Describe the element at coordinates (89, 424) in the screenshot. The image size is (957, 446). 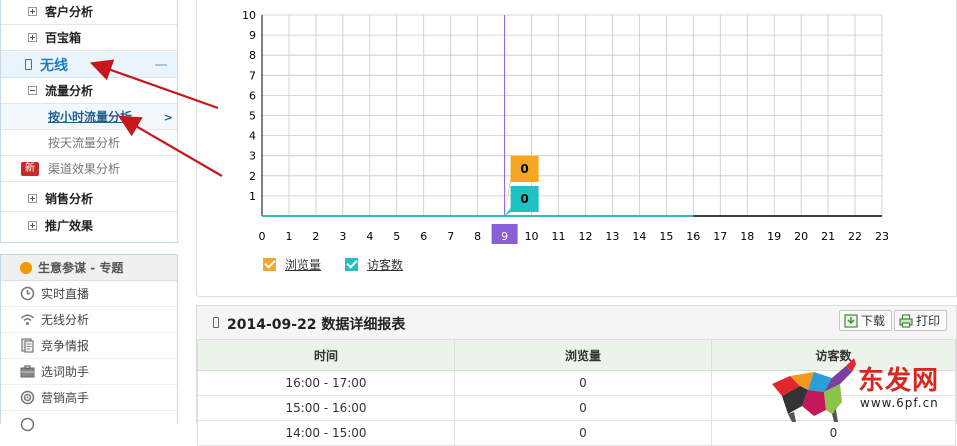
I see `tool-item-partial` at that location.